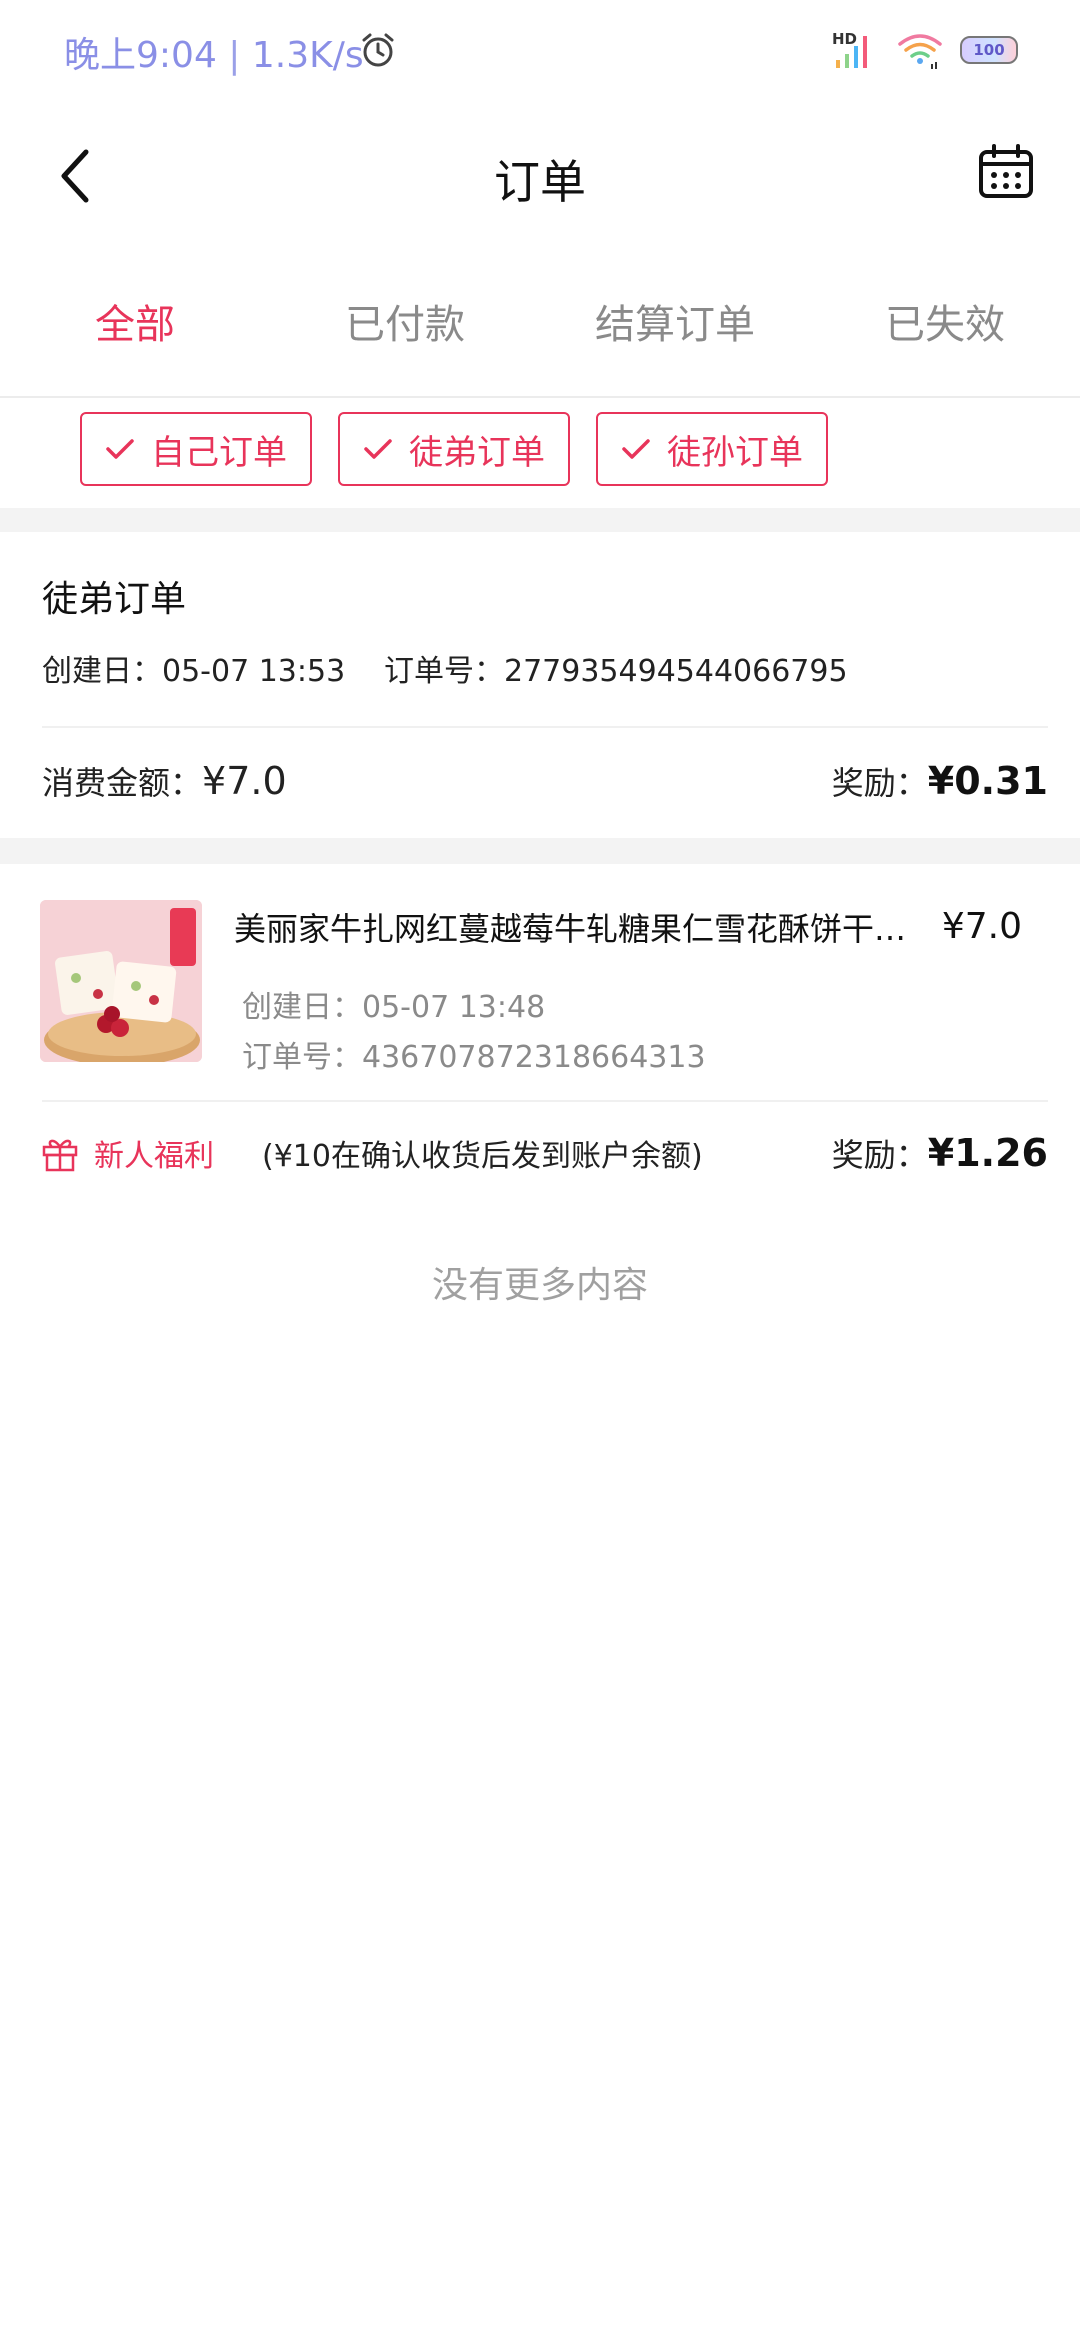  I want to click on created-value: 05-07 13:48, so click(454, 1007).